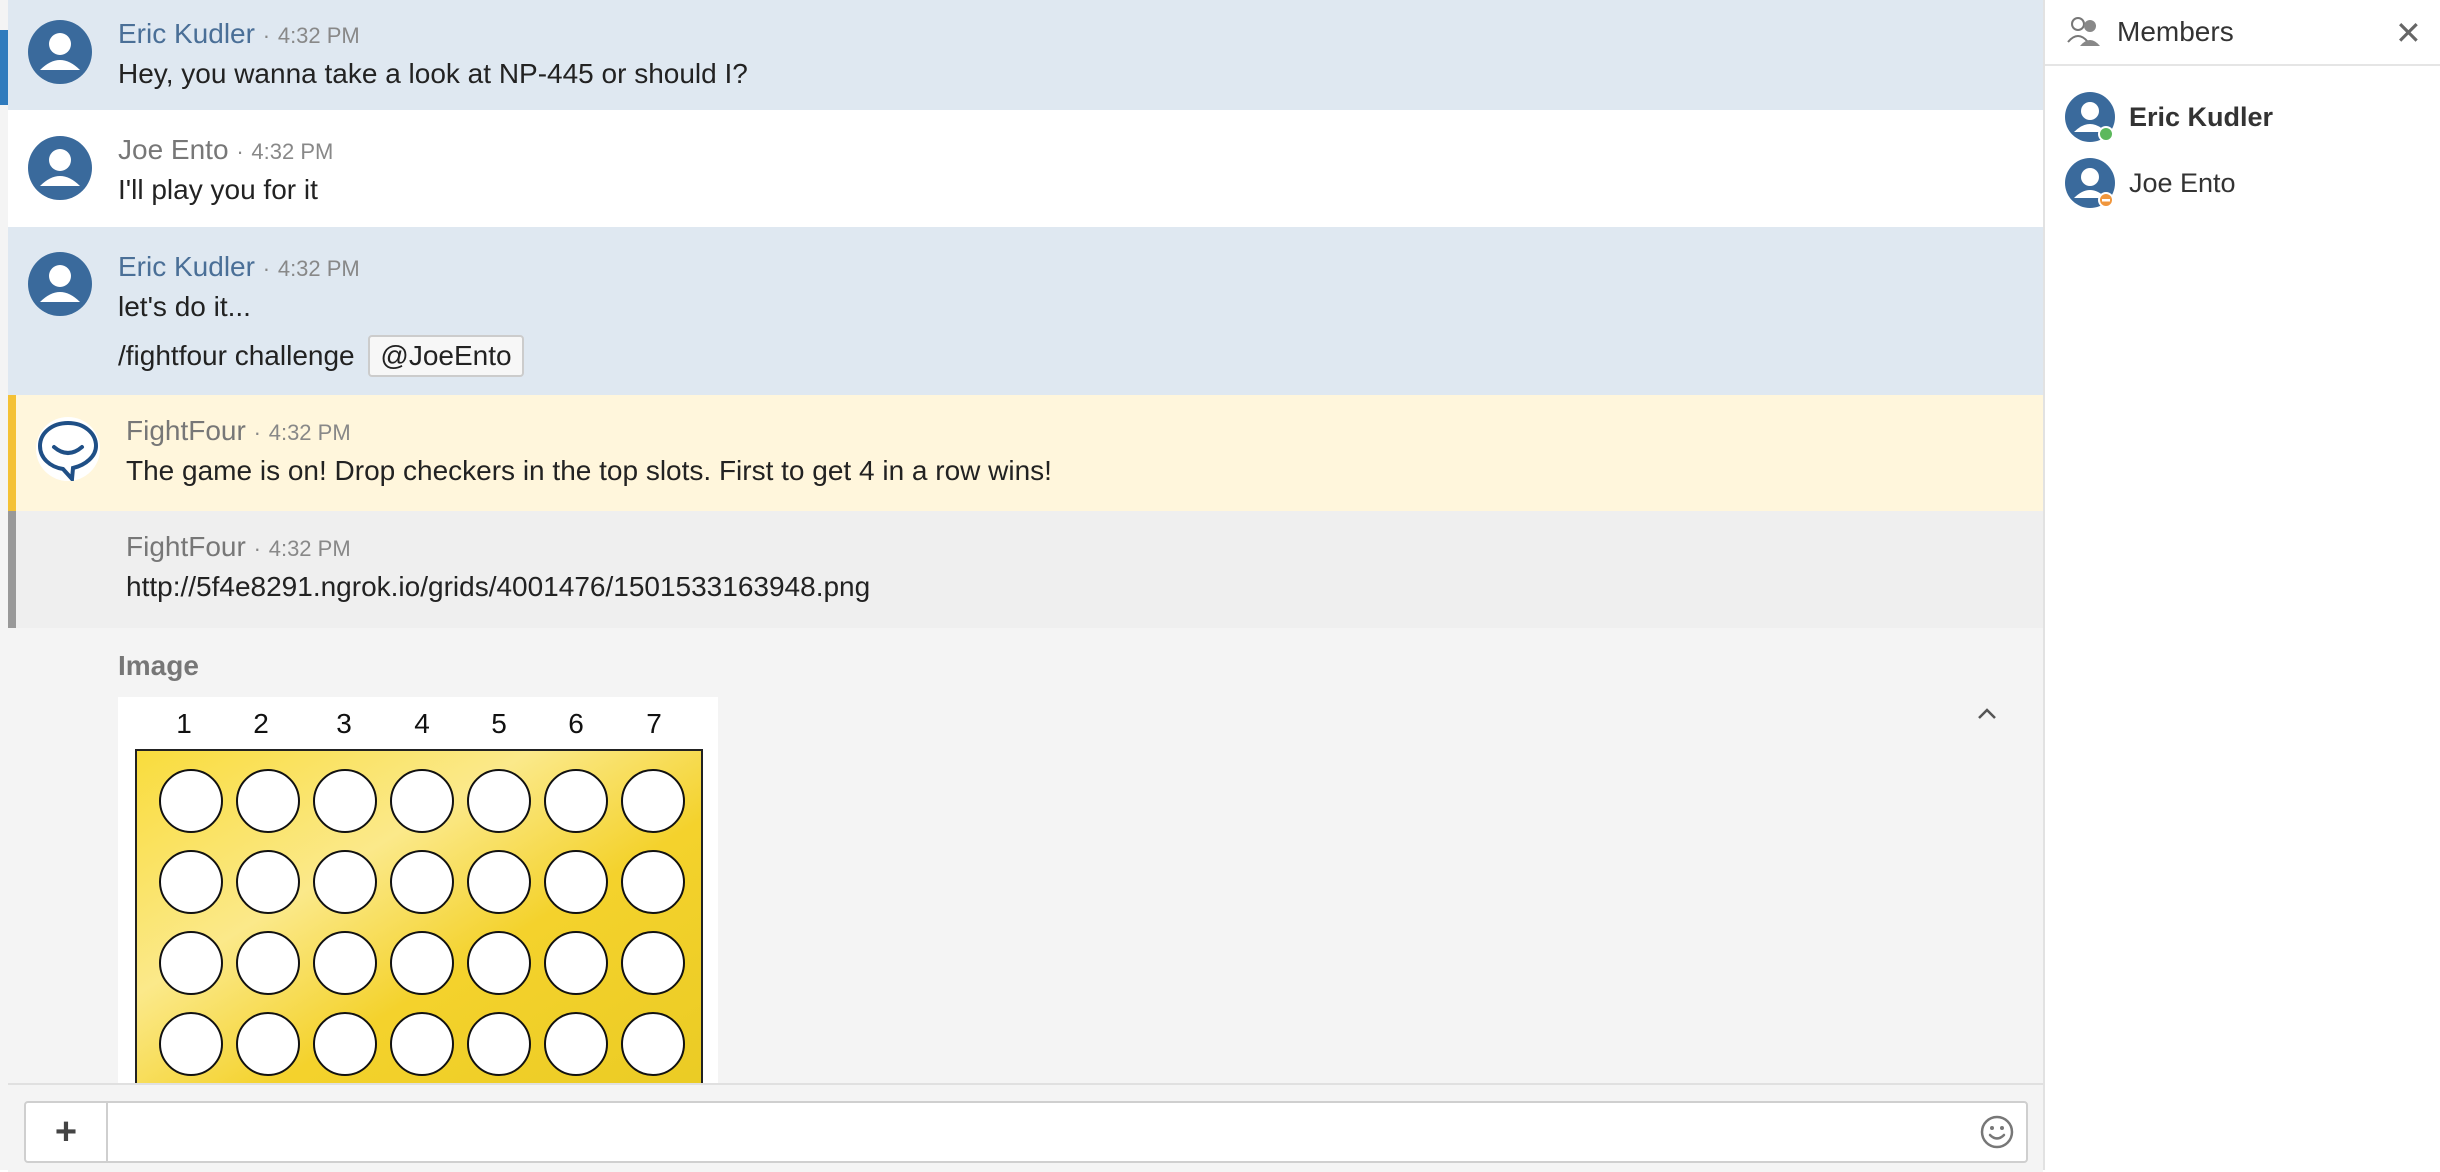 This screenshot has width=2440, height=1172. I want to click on column-label: 7, so click(654, 723).